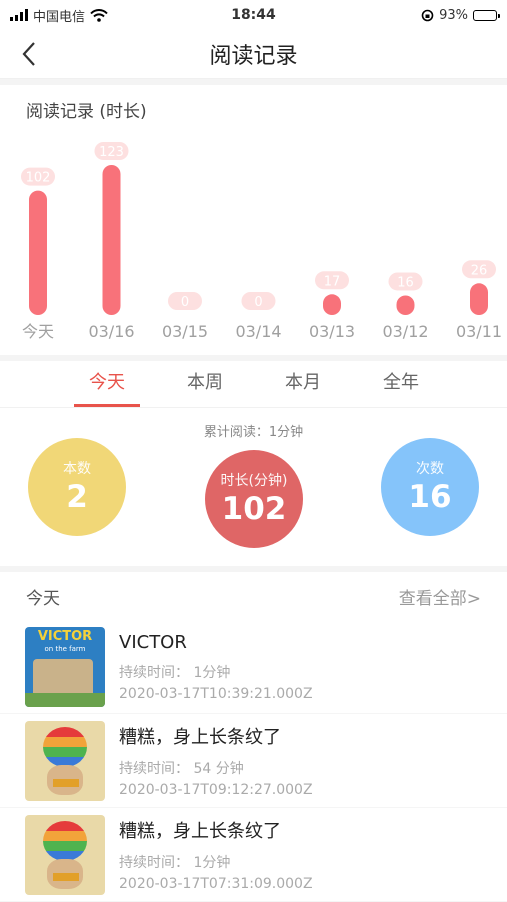  I want to click on reading-timestamp: 2020-03-17T09:12:27.000Z, so click(216, 790).